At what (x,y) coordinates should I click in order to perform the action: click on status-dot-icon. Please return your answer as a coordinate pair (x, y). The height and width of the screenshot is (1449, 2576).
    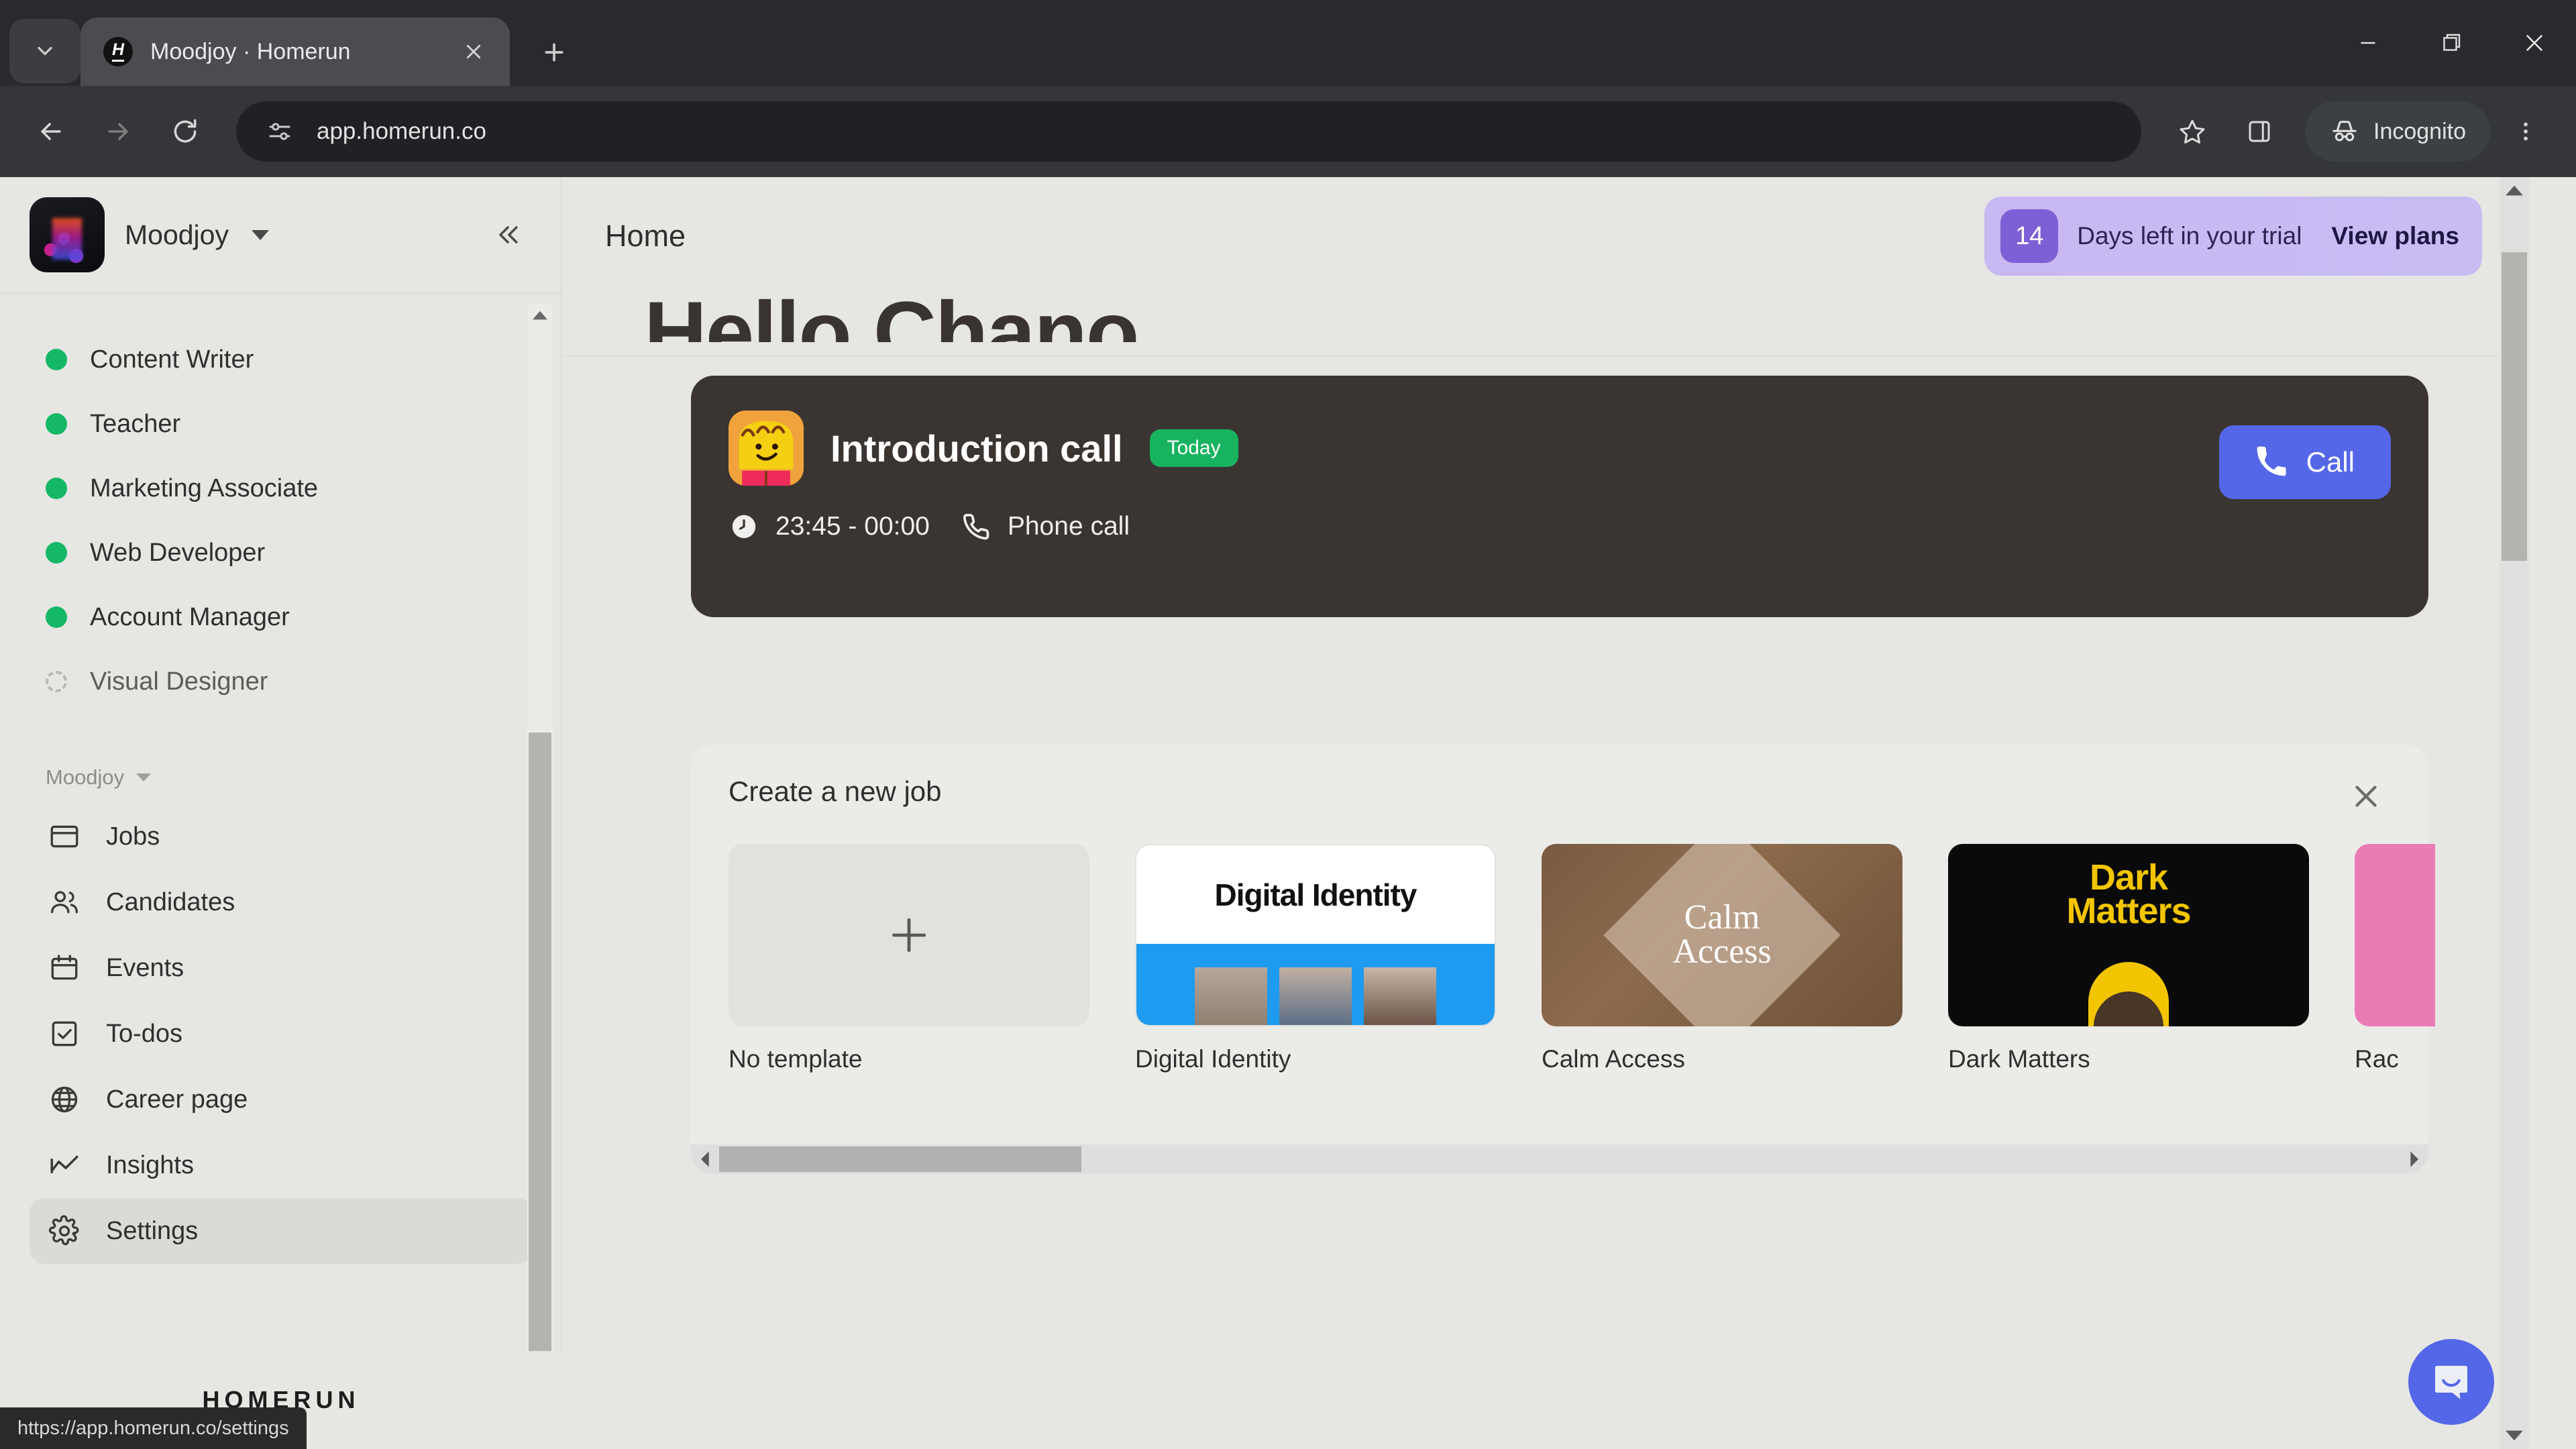
    Looking at the image, I should click on (56, 617).